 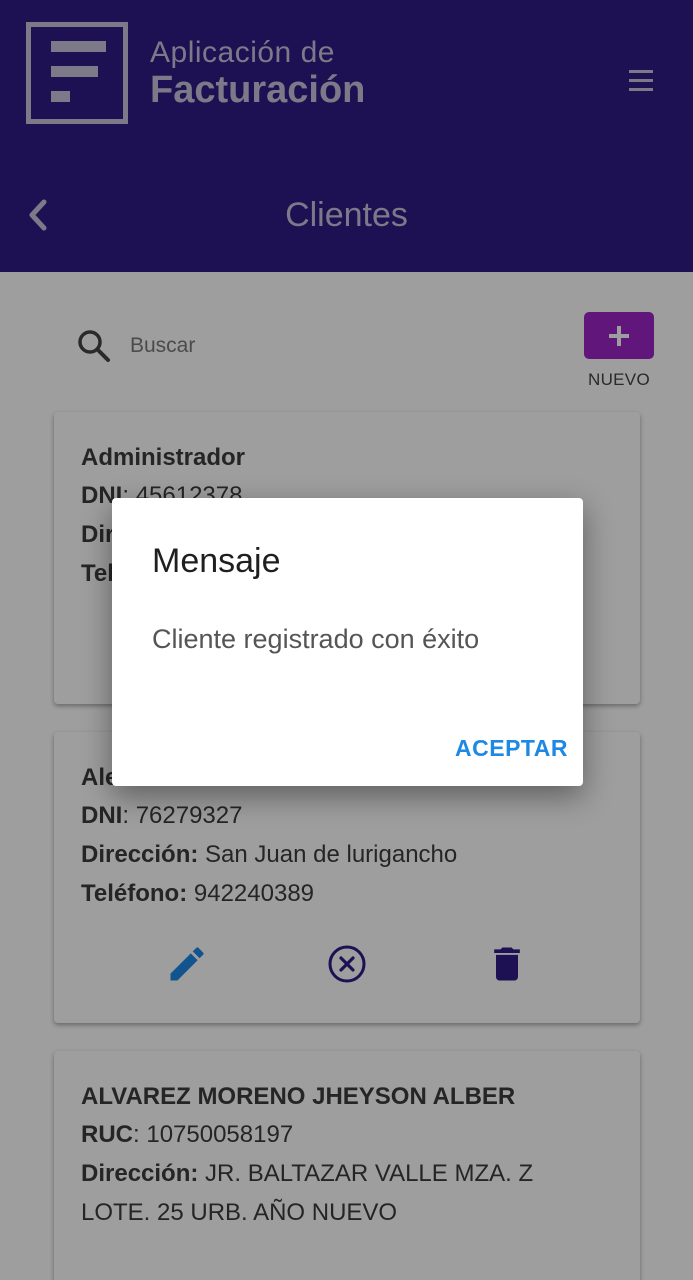 I want to click on dialog-message: Cliente registrado con éxito, so click(x=316, y=639).